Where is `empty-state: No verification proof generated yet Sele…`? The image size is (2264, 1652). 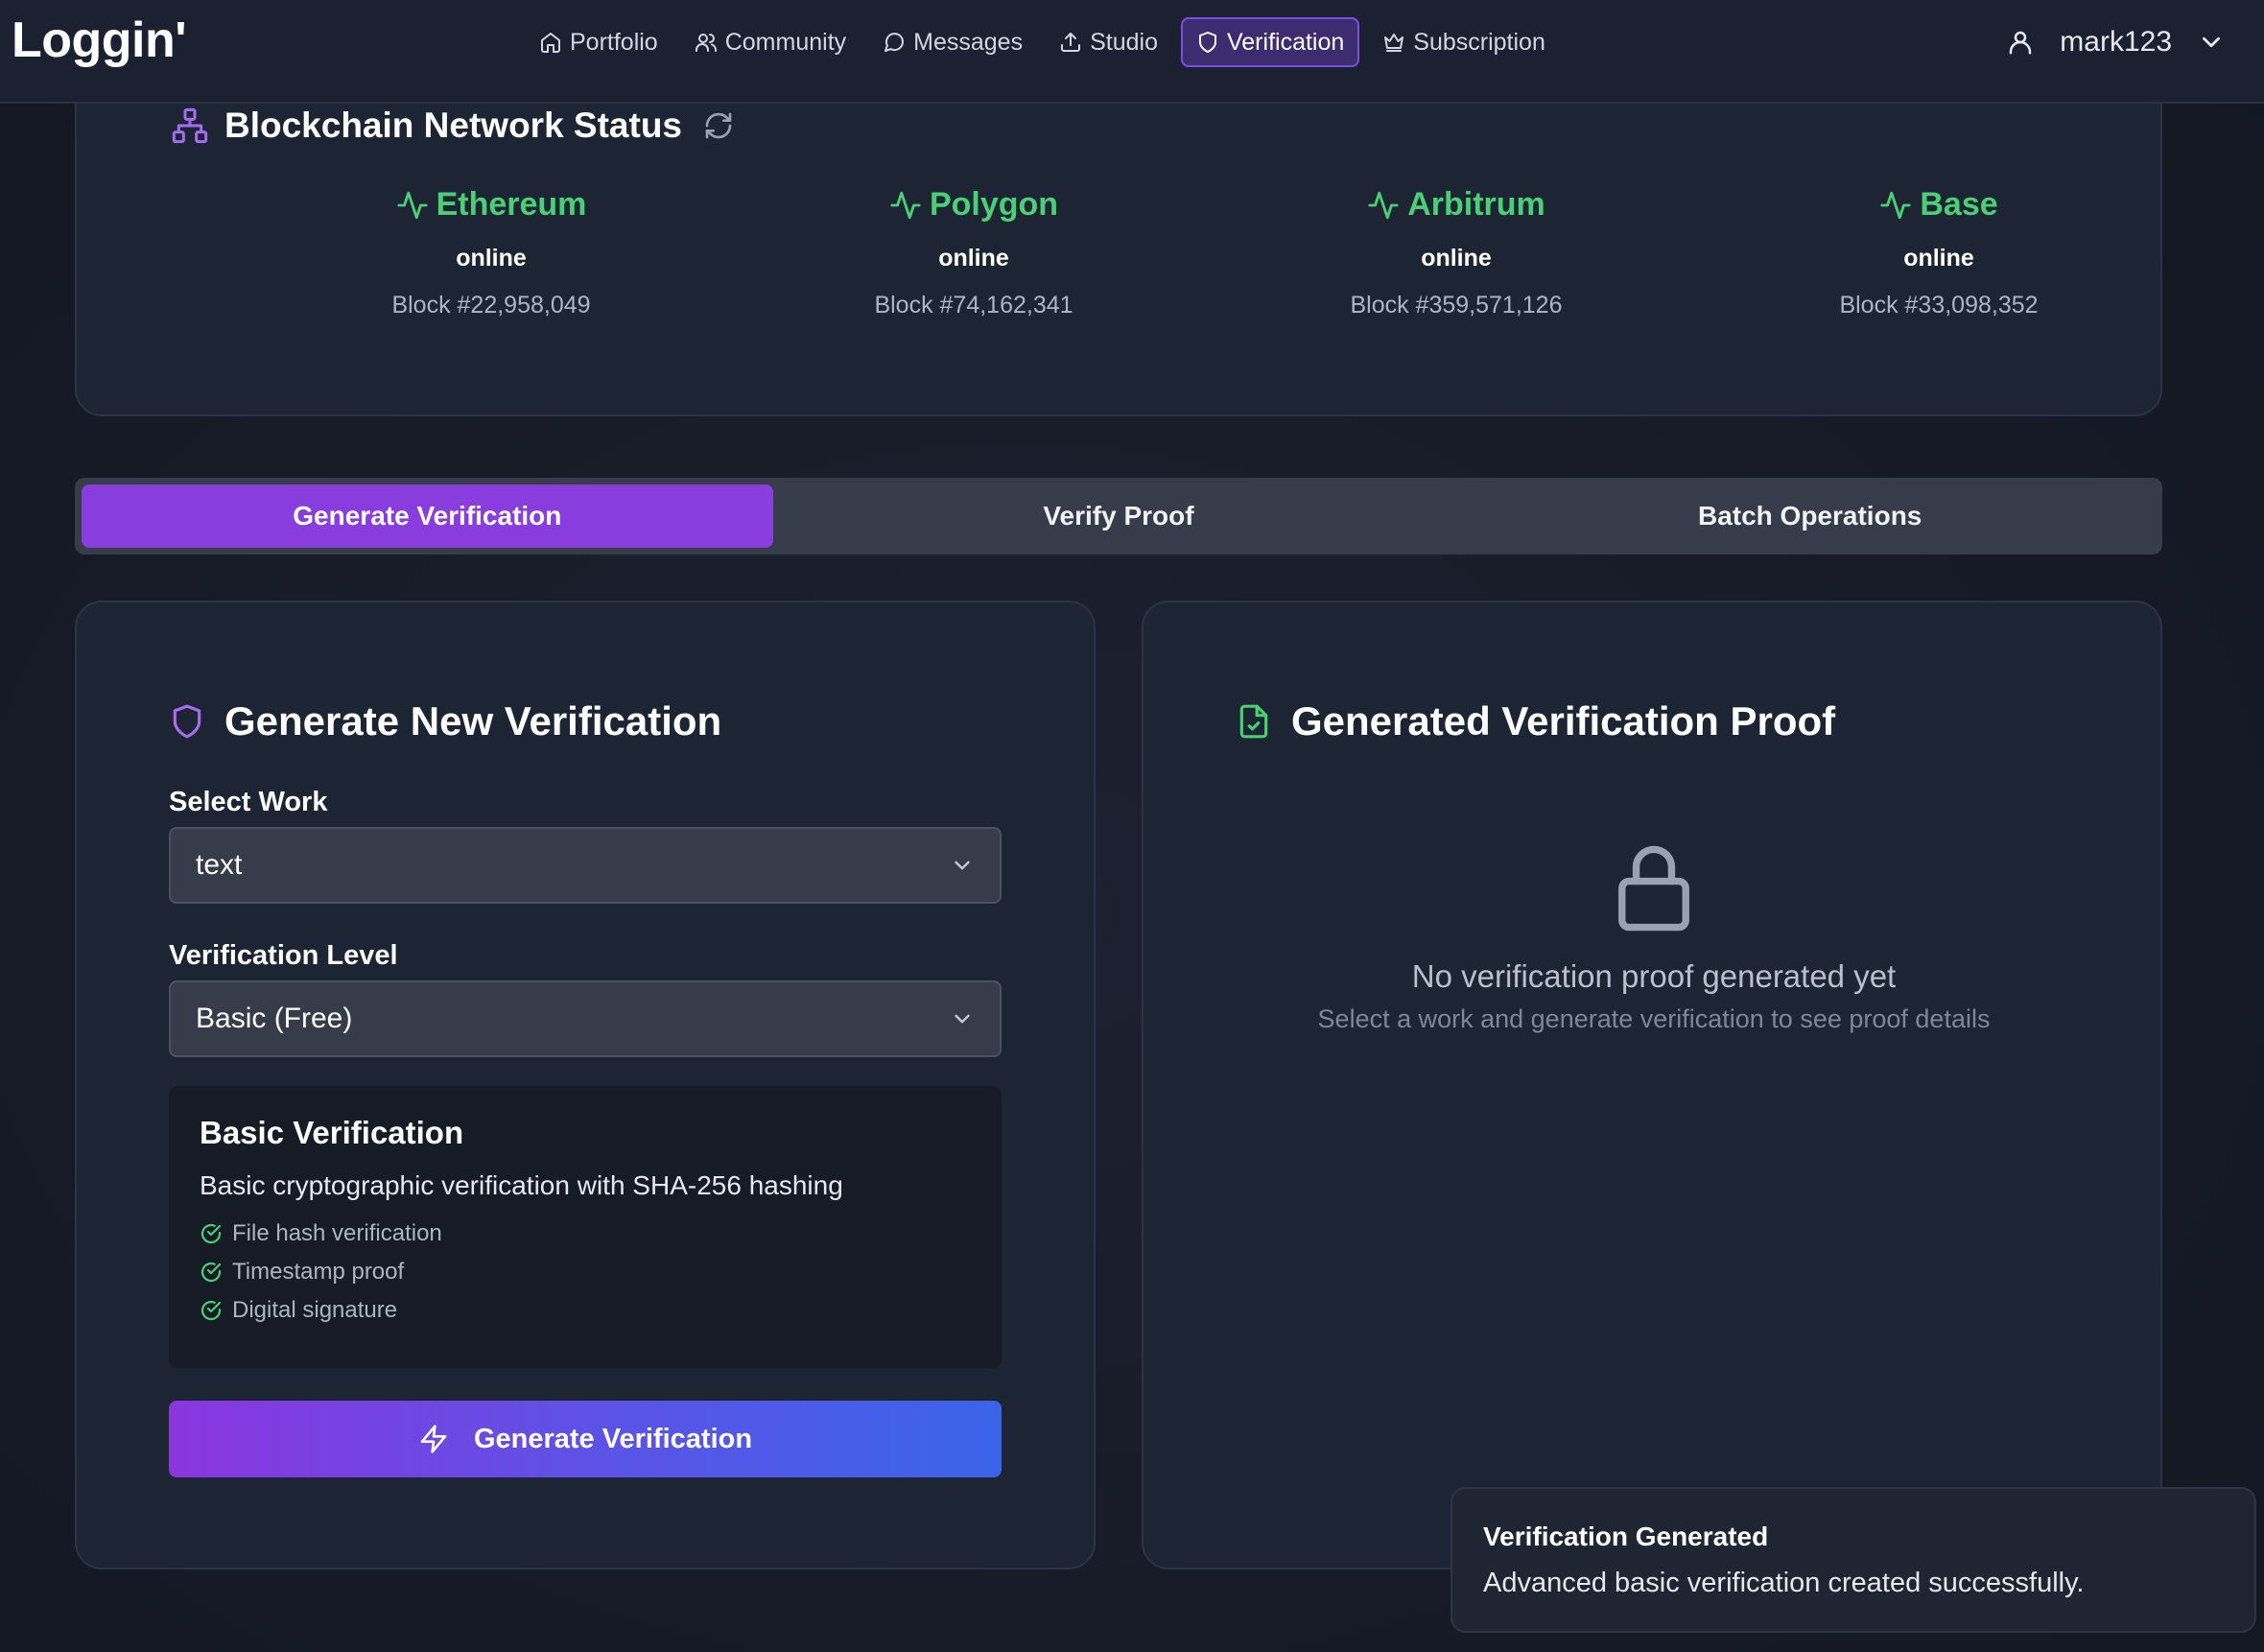
empty-state: No verification proof generated yet Sele… is located at coordinates (1654, 938).